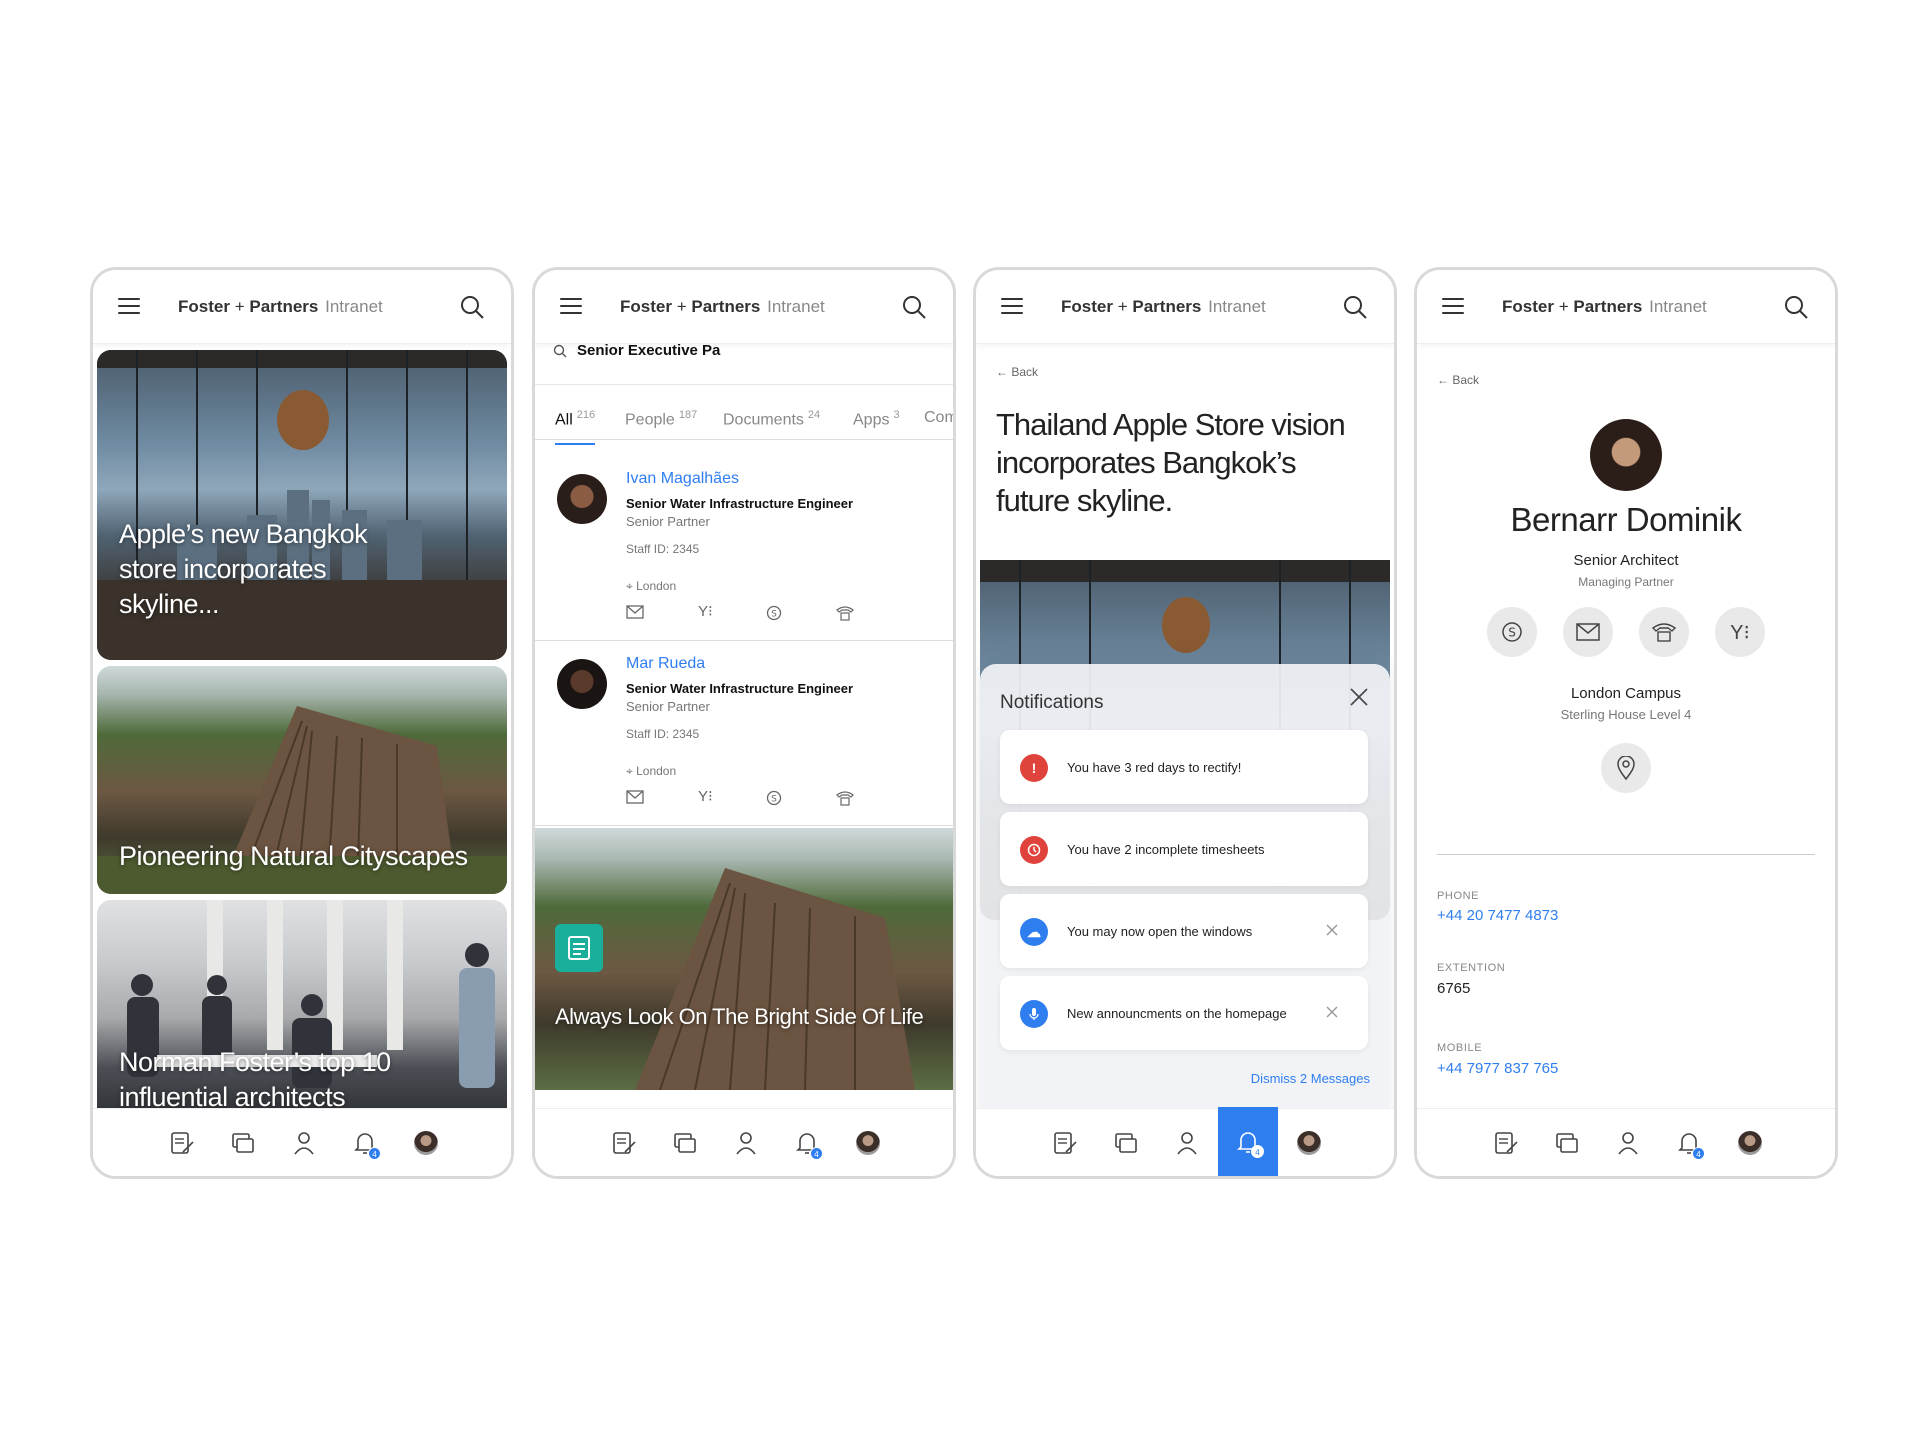 This screenshot has width=1920, height=1440. Describe the element at coordinates (1740, 632) in the screenshot. I see `yammer-button: Y⁝` at that location.